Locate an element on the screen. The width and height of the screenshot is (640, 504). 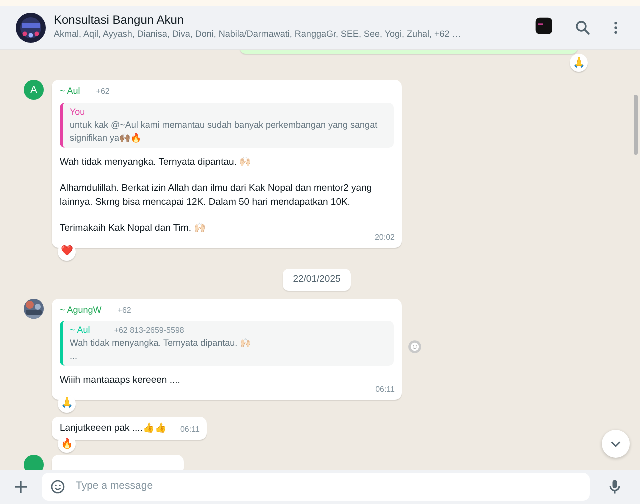
quoted-message: You untuk kak @~Aul kami memantau sudah banyak perkembangan yang sangat signifikan ya🙌🏽🔥 is located at coordinates (227, 125).